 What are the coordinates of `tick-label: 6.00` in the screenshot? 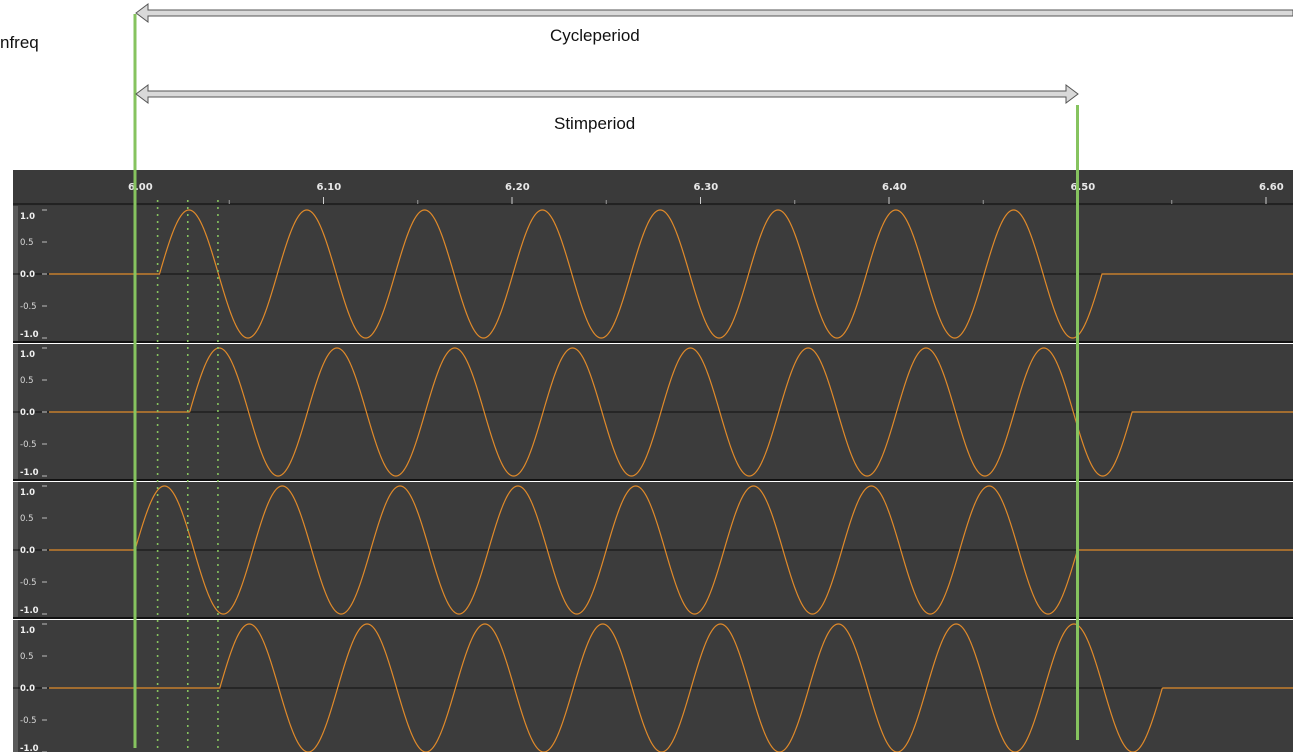 It's located at (140, 187).